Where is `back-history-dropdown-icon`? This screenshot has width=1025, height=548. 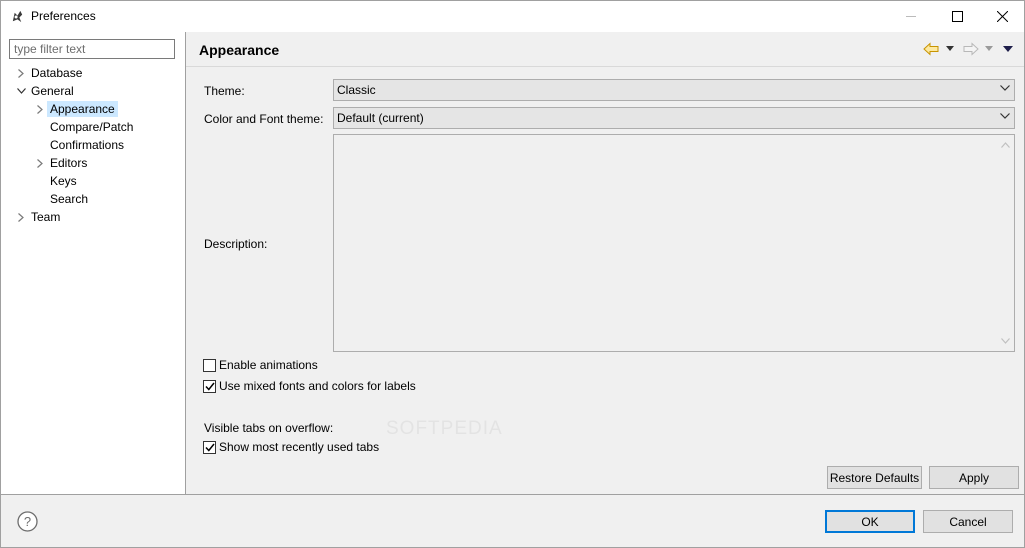 back-history-dropdown-icon is located at coordinates (950, 48).